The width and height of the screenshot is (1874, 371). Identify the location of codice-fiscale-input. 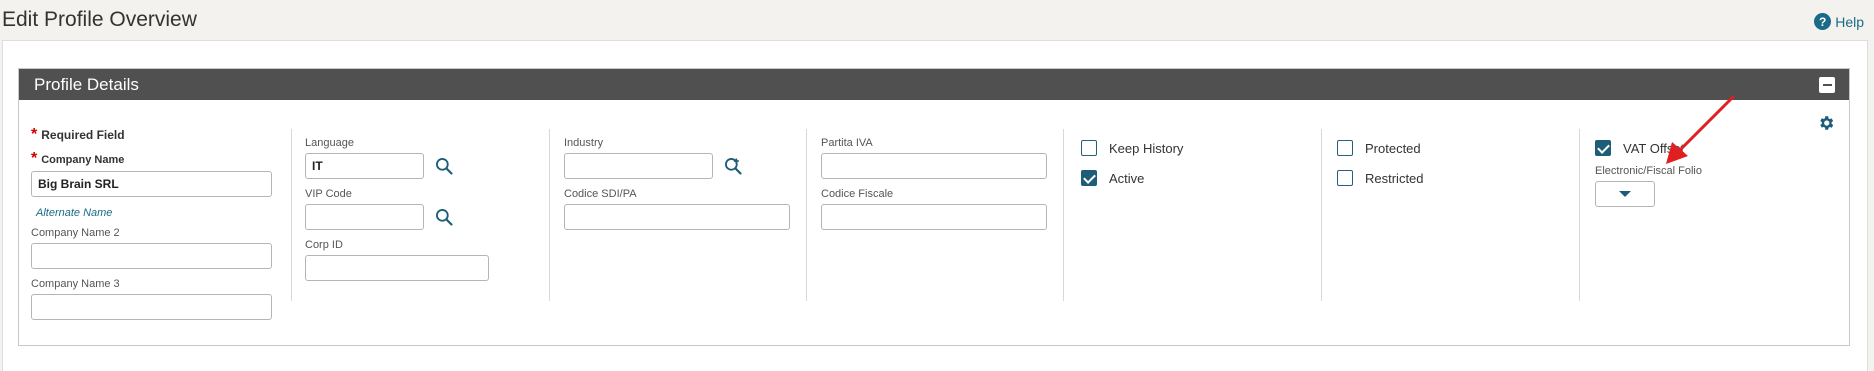
(934, 217).